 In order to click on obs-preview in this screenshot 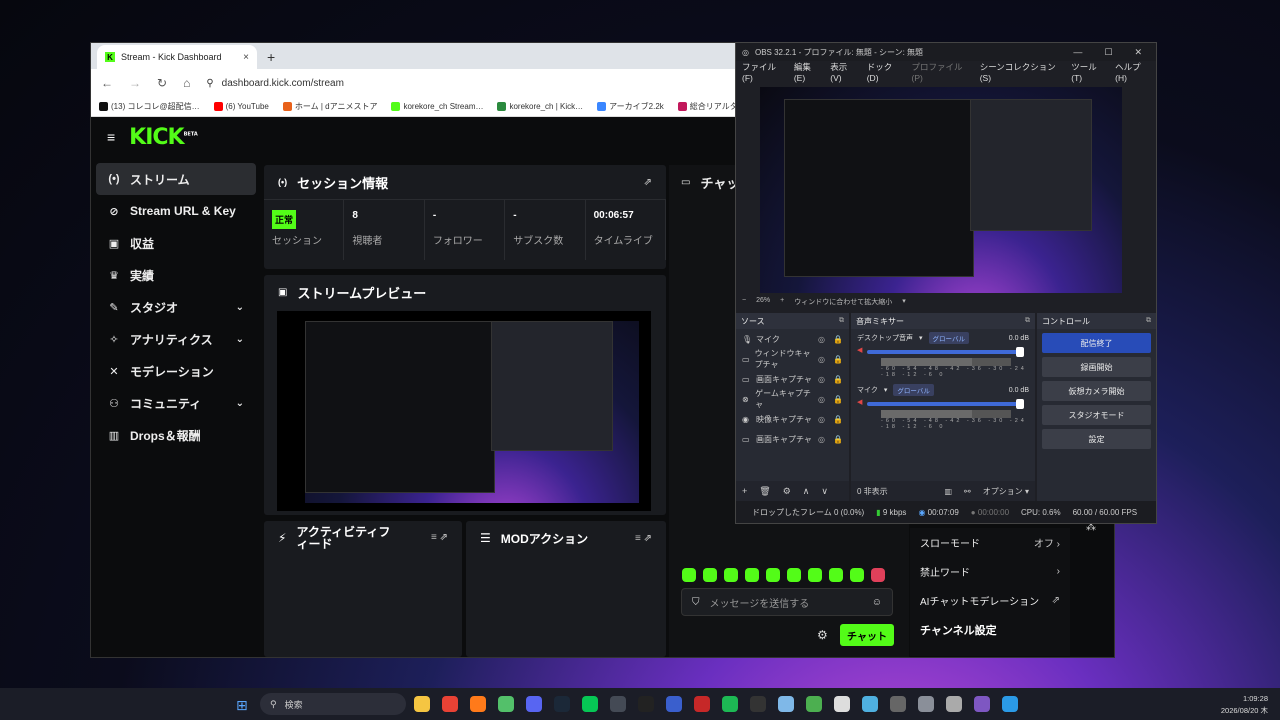, I will do `click(941, 190)`.